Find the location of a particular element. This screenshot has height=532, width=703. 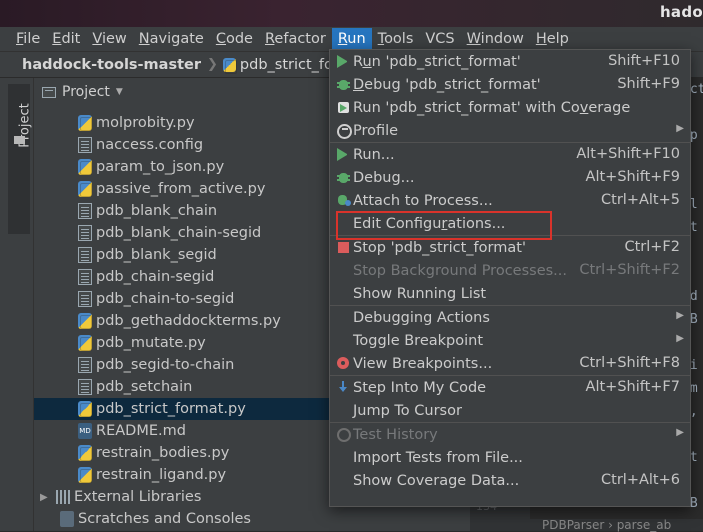

shortcut-label: Alt+Shift+F10 is located at coordinates (628, 154).